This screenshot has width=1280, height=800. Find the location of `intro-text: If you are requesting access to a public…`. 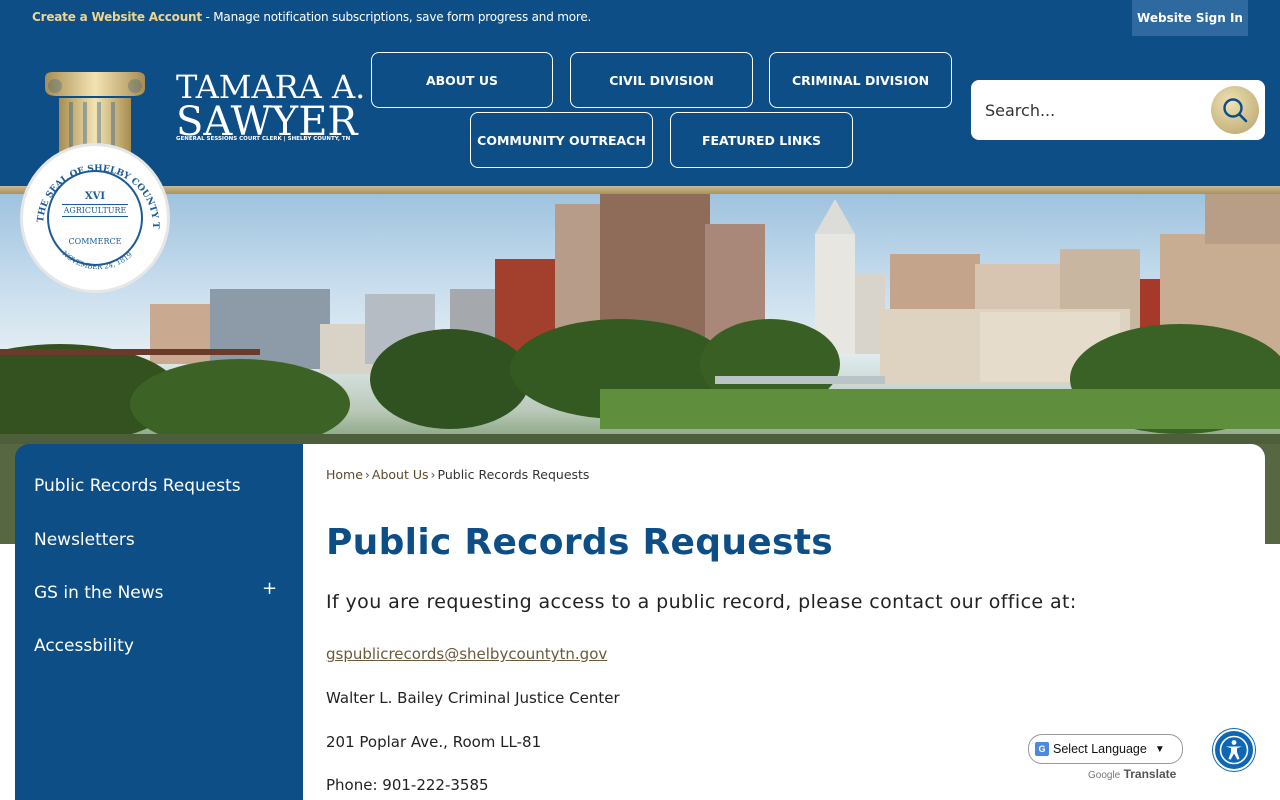

intro-text: If you are requesting access to a public… is located at coordinates (701, 602).